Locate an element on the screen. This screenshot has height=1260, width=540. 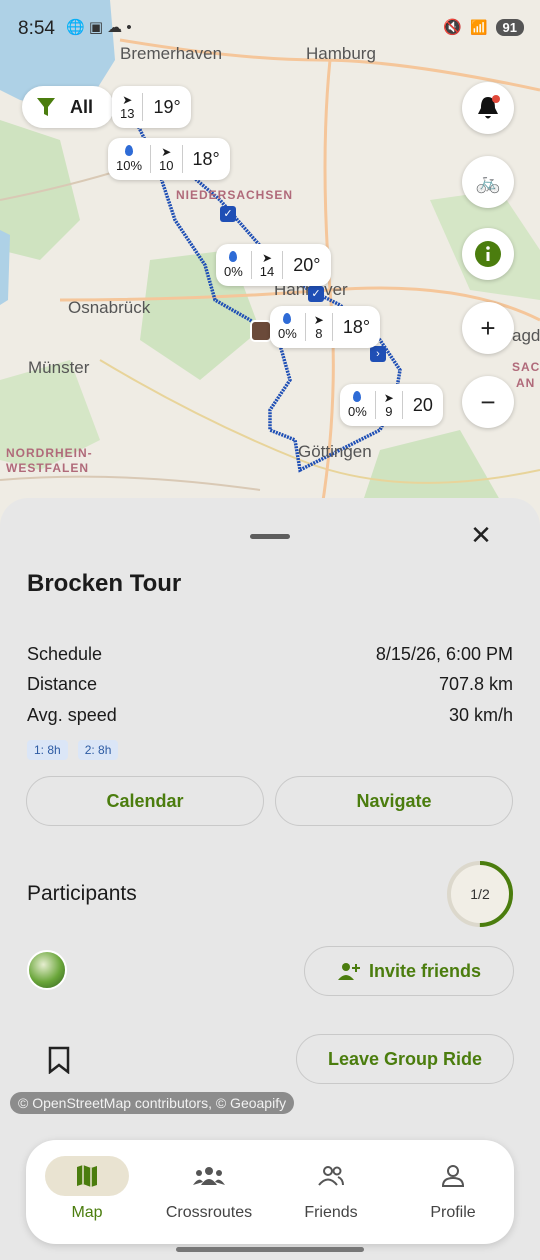
close-button: ✕ is located at coordinates (481, 535).